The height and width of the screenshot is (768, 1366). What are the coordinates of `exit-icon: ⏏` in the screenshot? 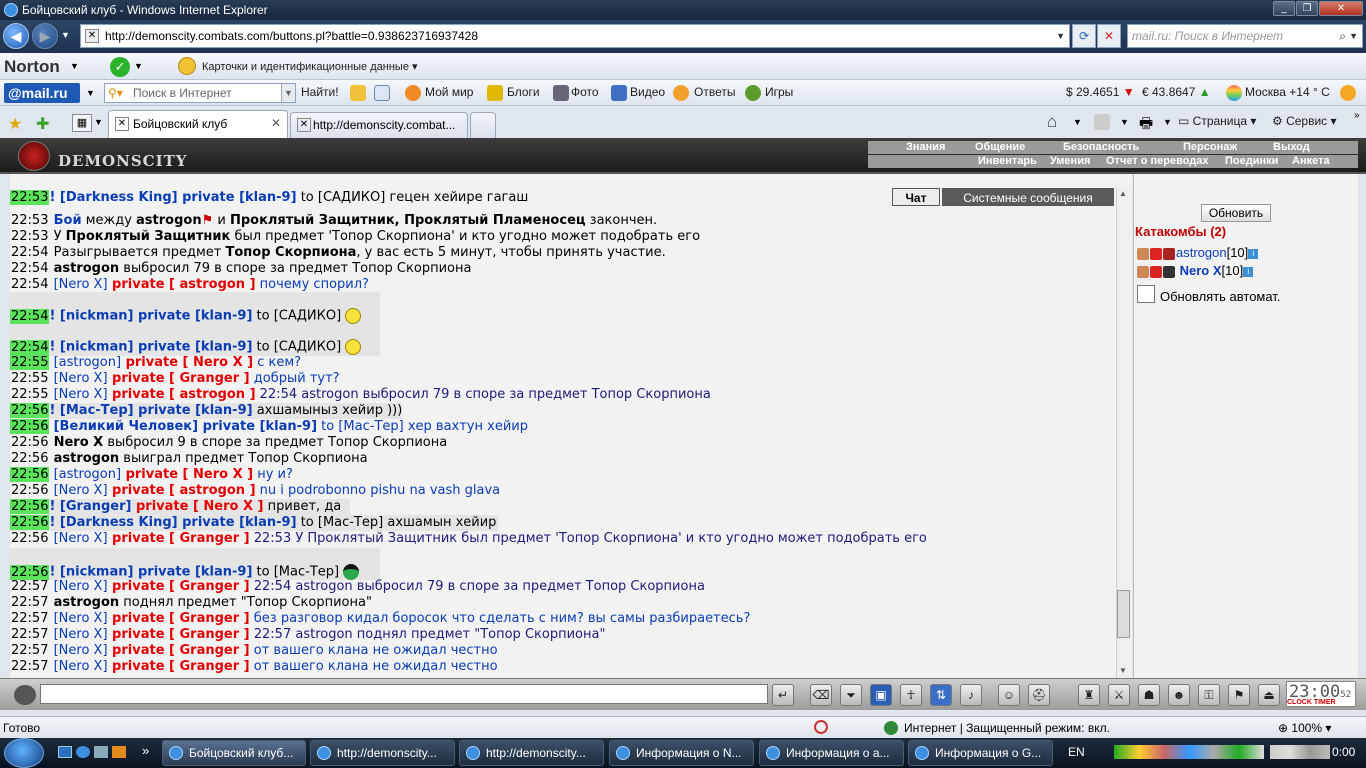 It's located at (1269, 695).